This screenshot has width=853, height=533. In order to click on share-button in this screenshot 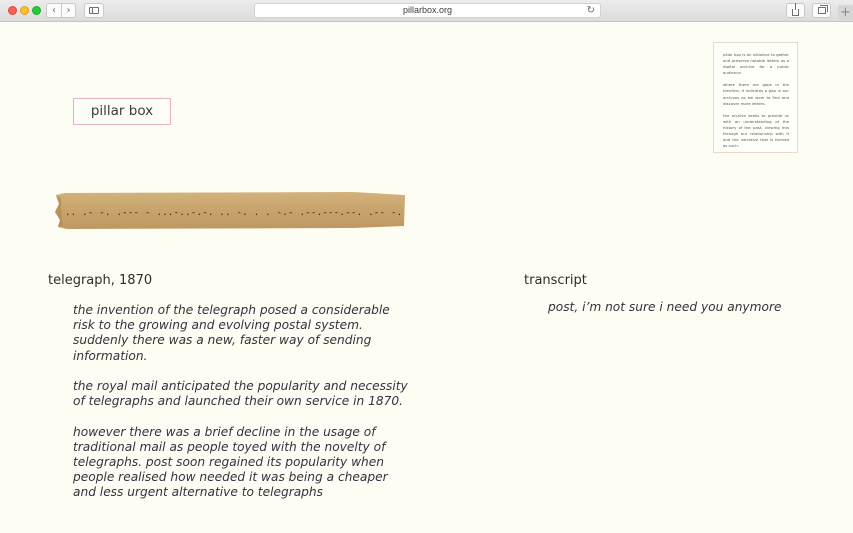, I will do `click(795, 10)`.